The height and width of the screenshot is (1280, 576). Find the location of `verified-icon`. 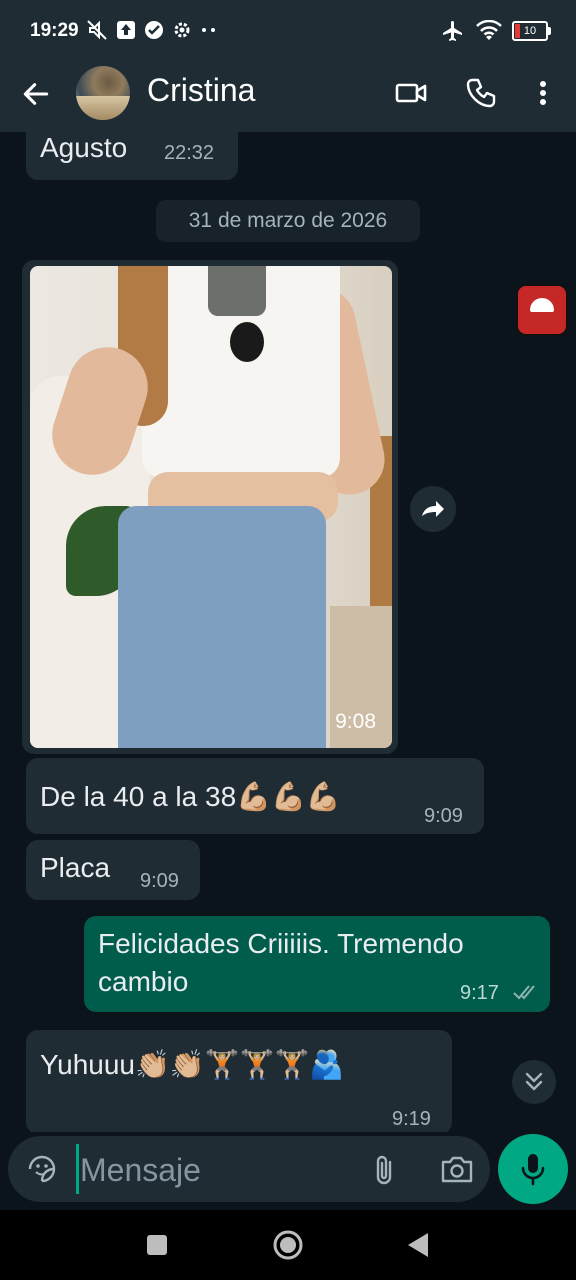

verified-icon is located at coordinates (154, 30).